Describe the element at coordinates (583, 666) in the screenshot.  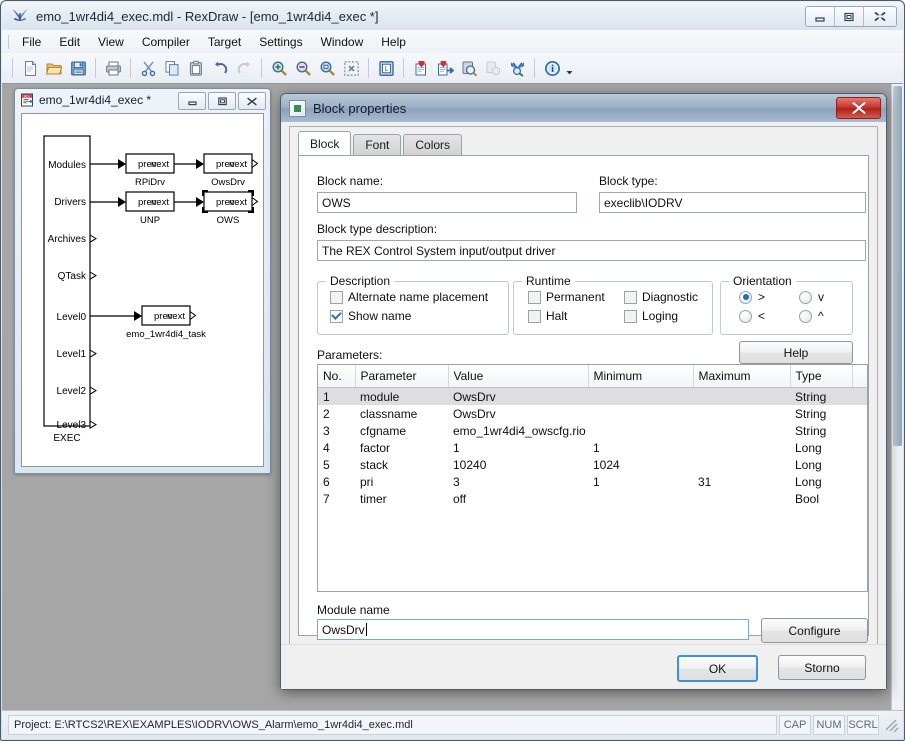
I see `dialog-footer: OK Storno` at that location.